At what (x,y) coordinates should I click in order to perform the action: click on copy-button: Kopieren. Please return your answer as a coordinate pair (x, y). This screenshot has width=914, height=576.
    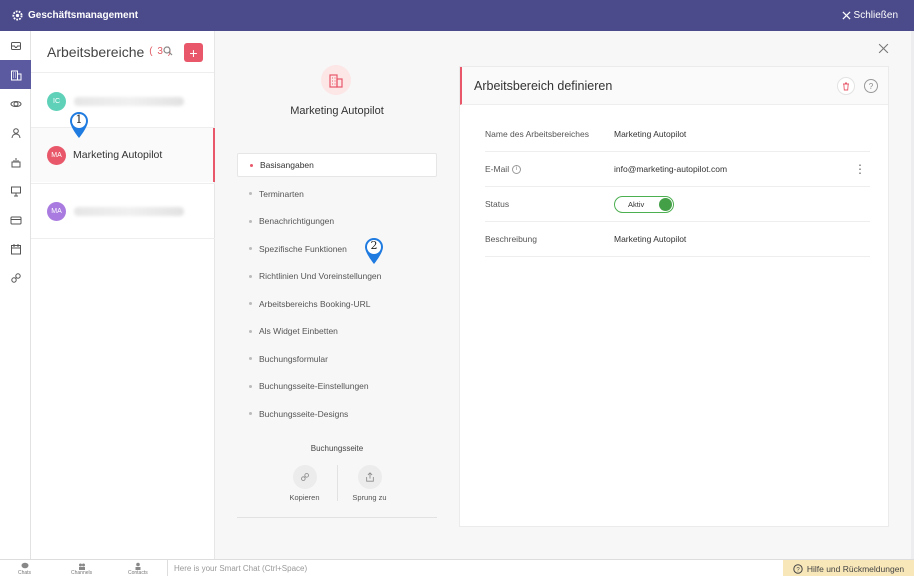
    Looking at the image, I should click on (305, 483).